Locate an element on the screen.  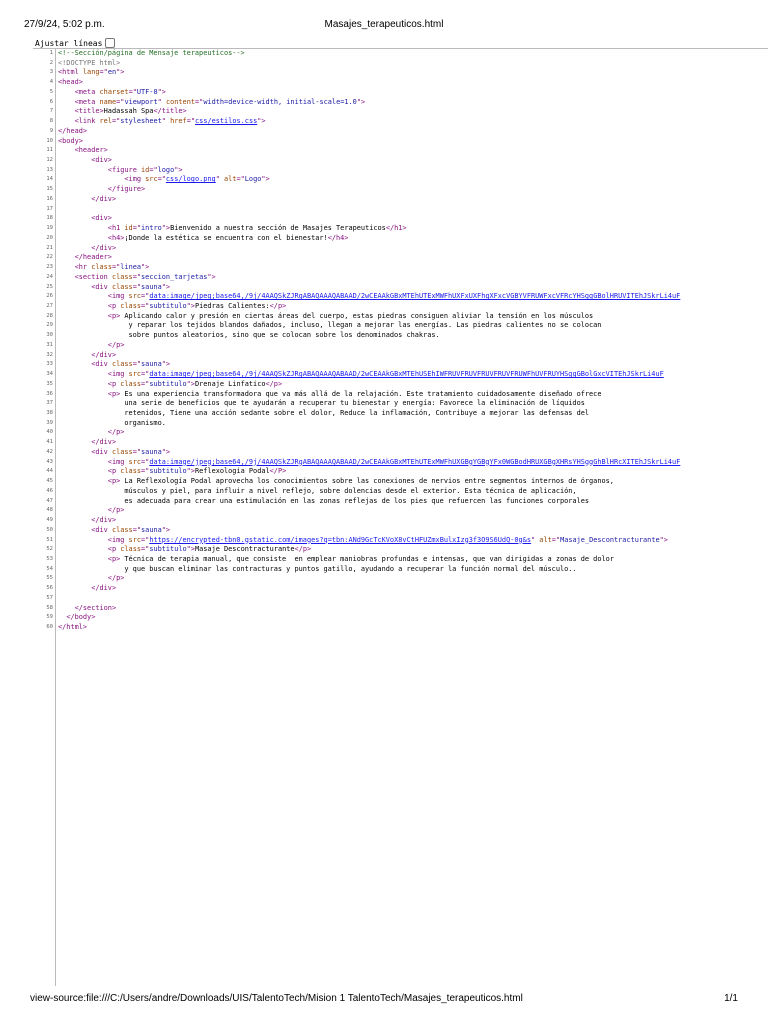
line-content: <!DOCTYPE html> is located at coordinates (89, 64).